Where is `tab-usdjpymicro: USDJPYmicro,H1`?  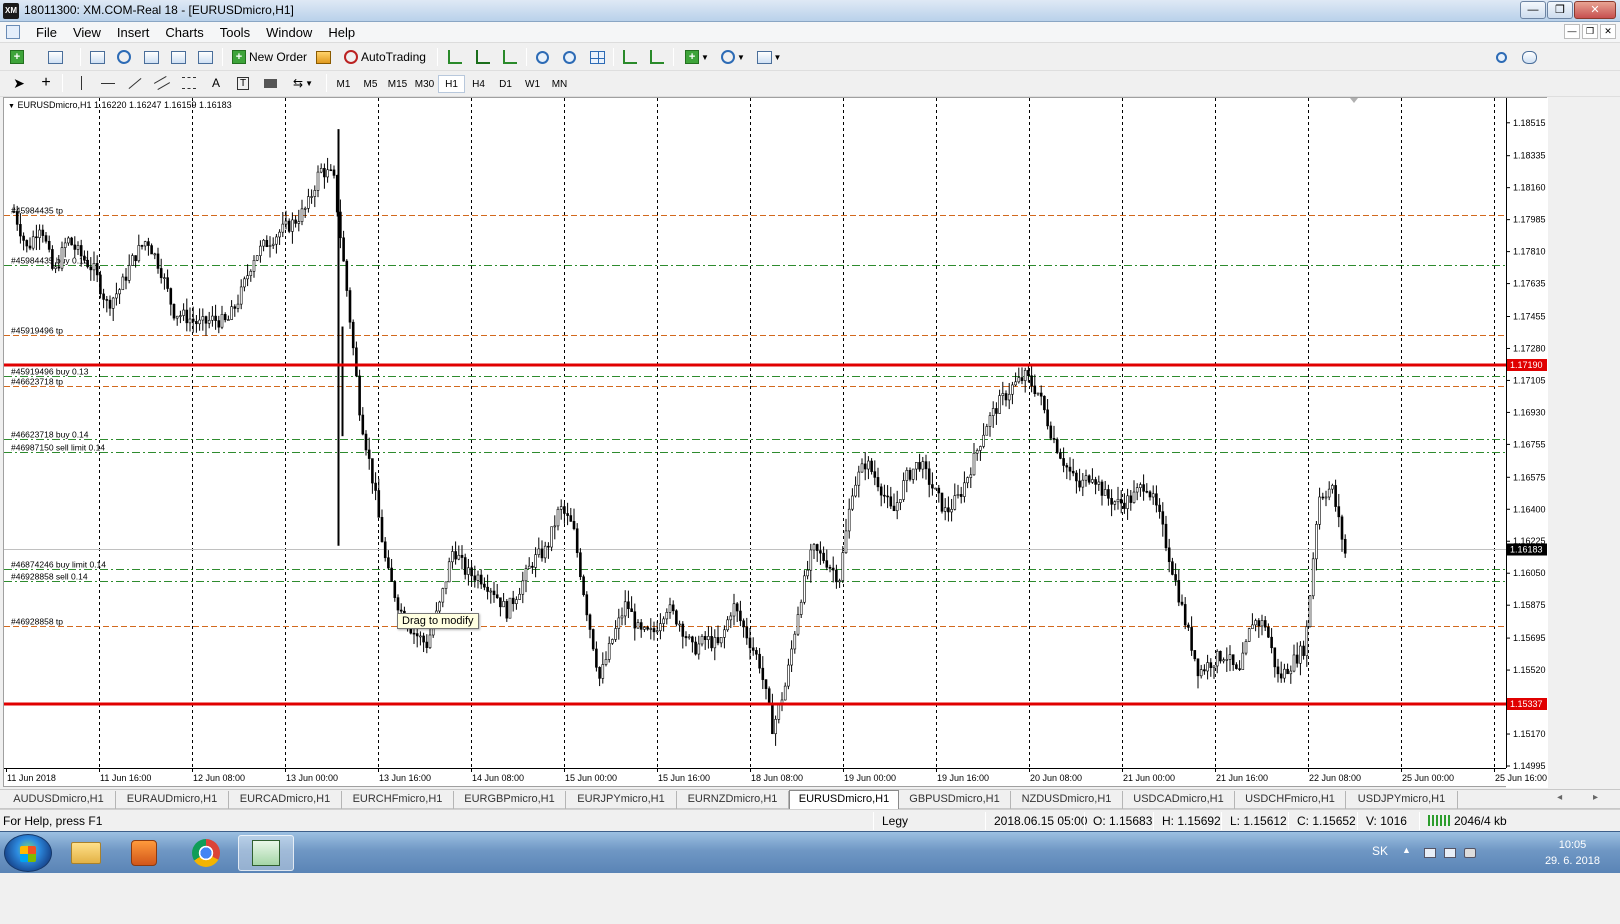
tab-usdjpymicro: USDJPYmicro,H1 is located at coordinates (1402, 800).